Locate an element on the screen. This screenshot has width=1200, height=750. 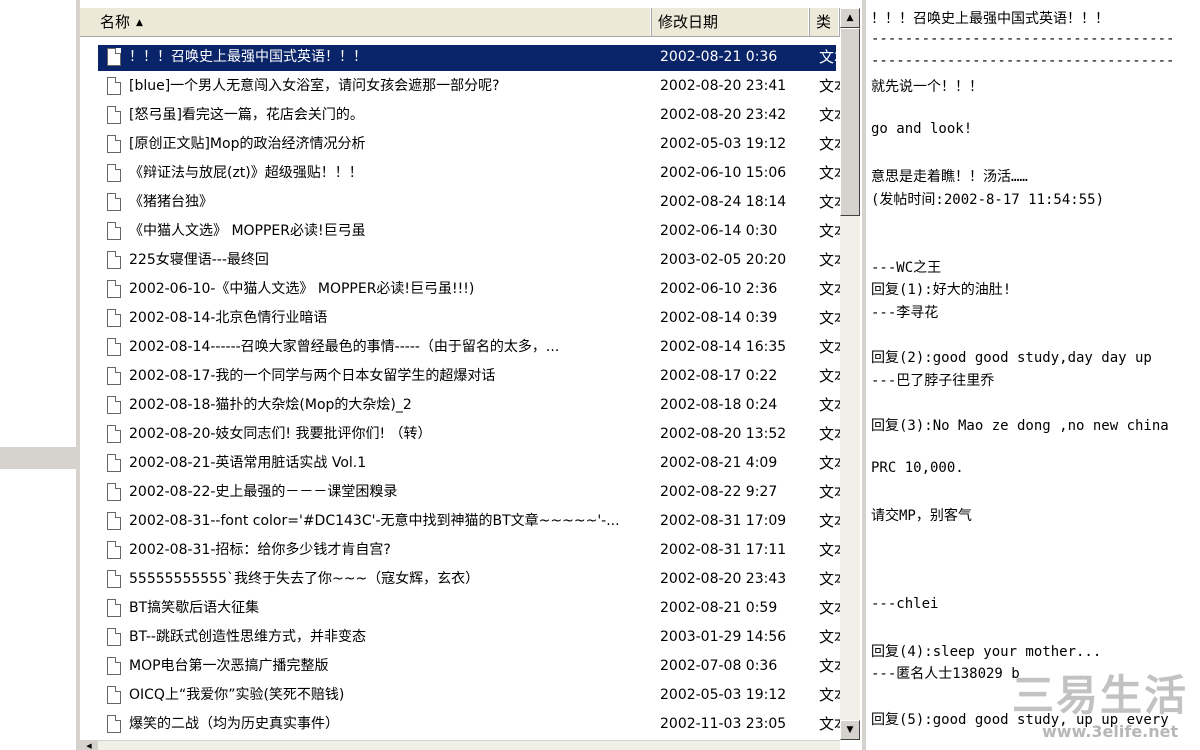
file-row: 《中猫人文选》 MOPPER必读!巨弓虽 2002-06-14 0:30 文本 is located at coordinates (460, 231).